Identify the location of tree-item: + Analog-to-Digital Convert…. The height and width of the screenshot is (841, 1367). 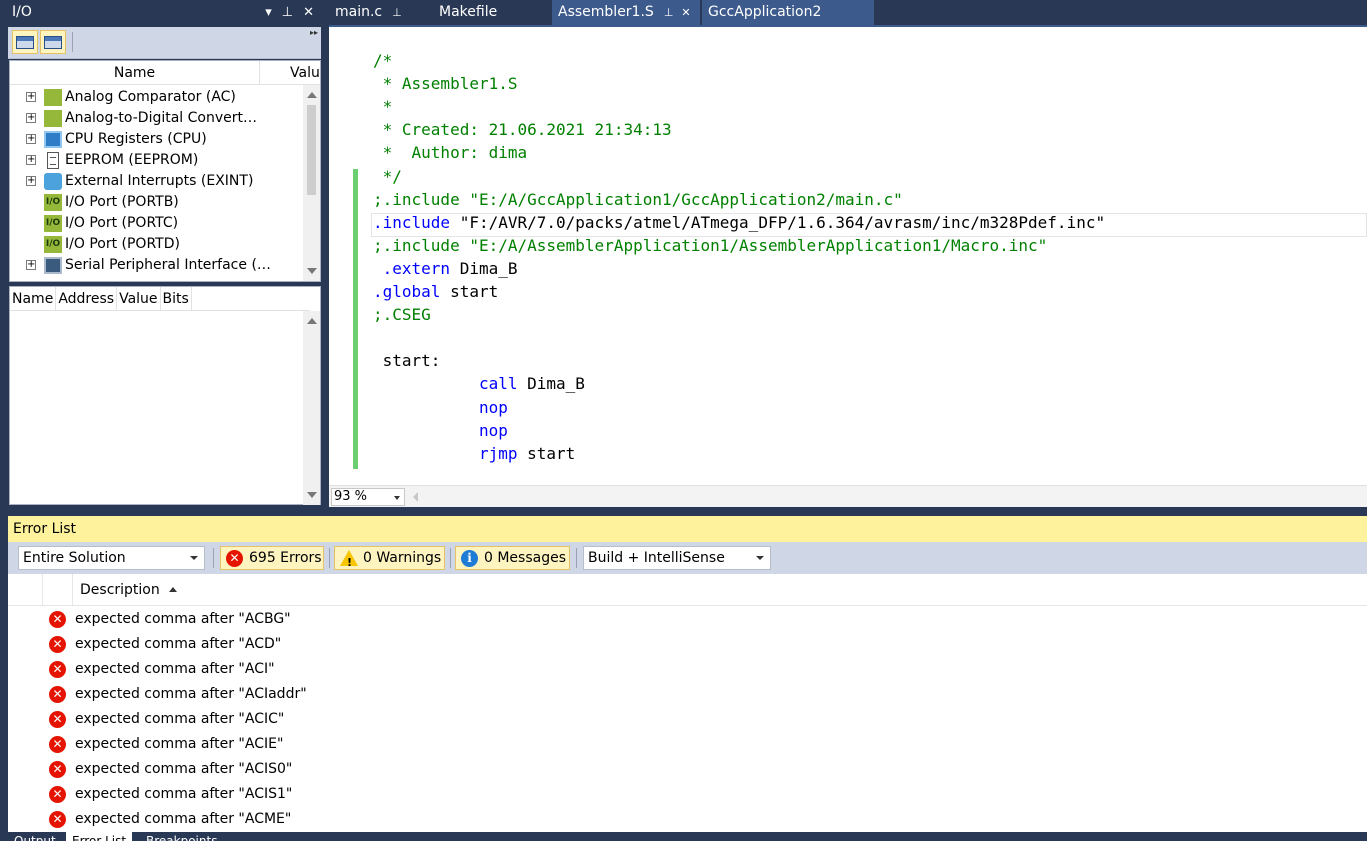
(157, 118).